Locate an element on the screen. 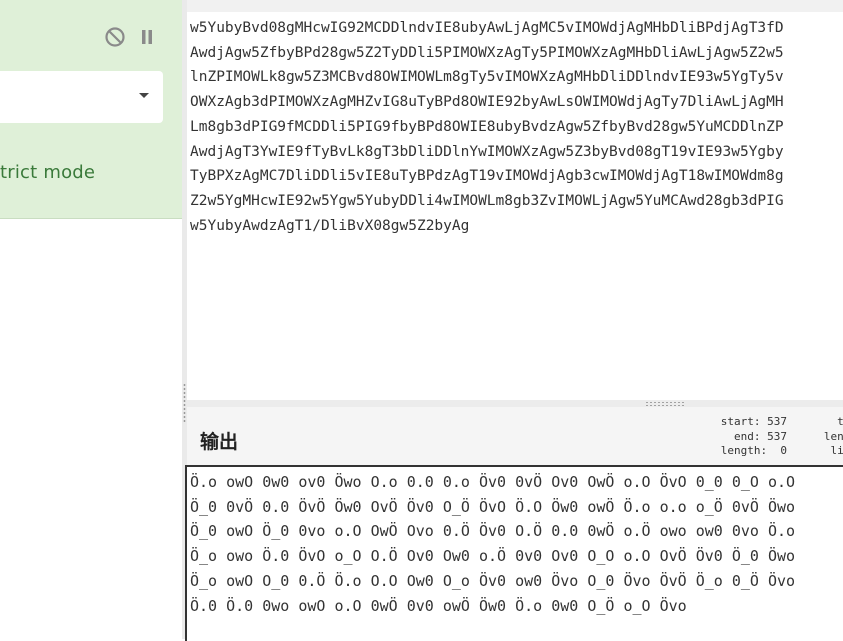 The image size is (843, 641). output-stats: start: 537 end: 537 length: 0 is located at coordinates (753, 436).